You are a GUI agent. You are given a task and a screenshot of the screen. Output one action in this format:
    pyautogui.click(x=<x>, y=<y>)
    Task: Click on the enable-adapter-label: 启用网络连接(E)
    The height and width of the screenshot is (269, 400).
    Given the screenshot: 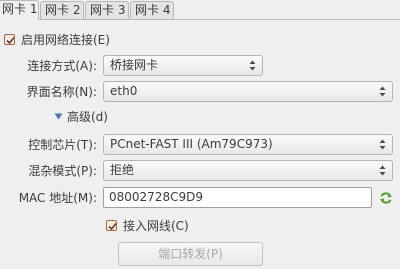 What is the action you would take?
    pyautogui.click(x=65, y=40)
    